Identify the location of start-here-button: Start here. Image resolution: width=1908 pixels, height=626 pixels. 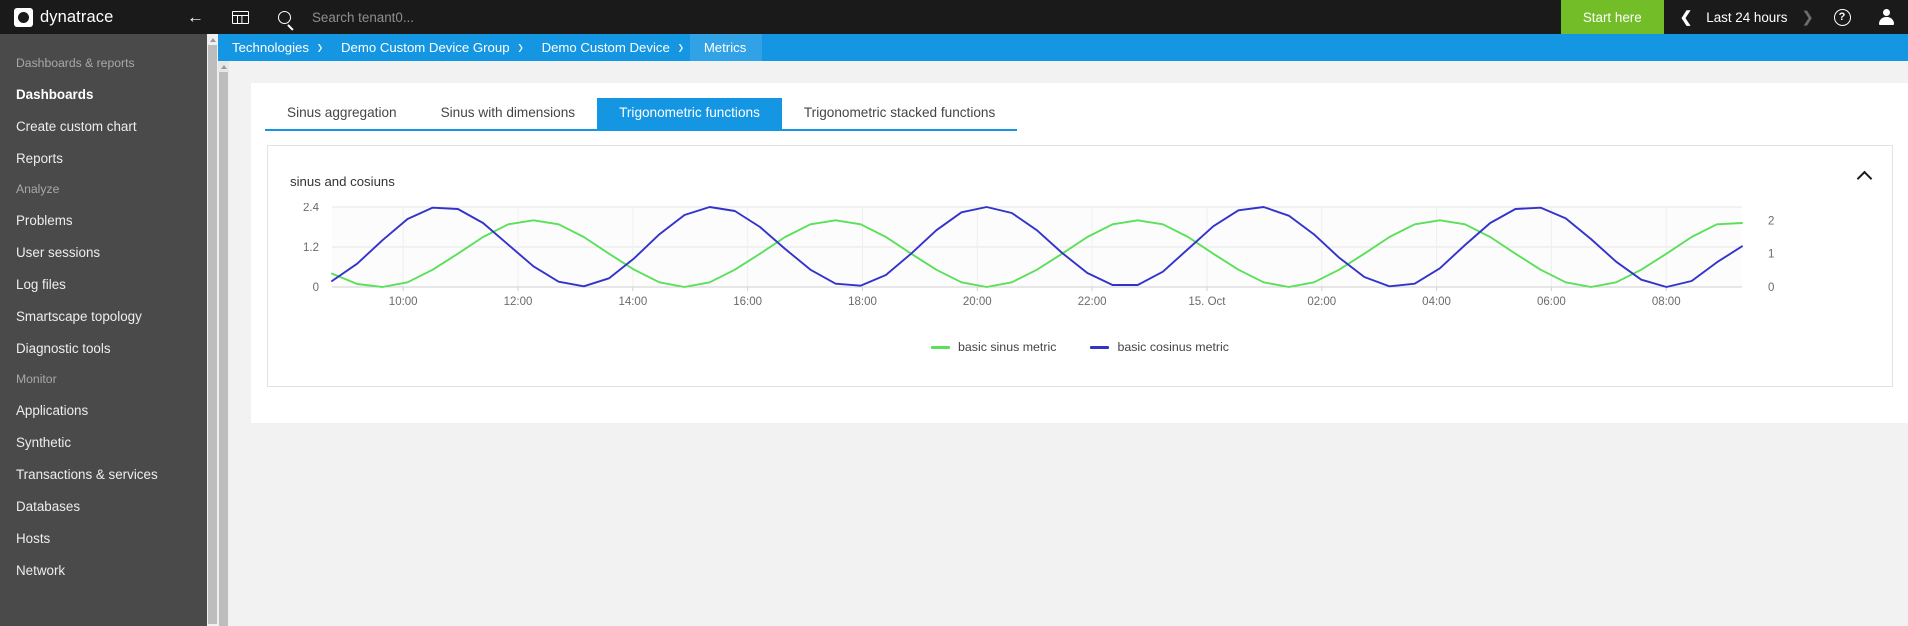
(1612, 17).